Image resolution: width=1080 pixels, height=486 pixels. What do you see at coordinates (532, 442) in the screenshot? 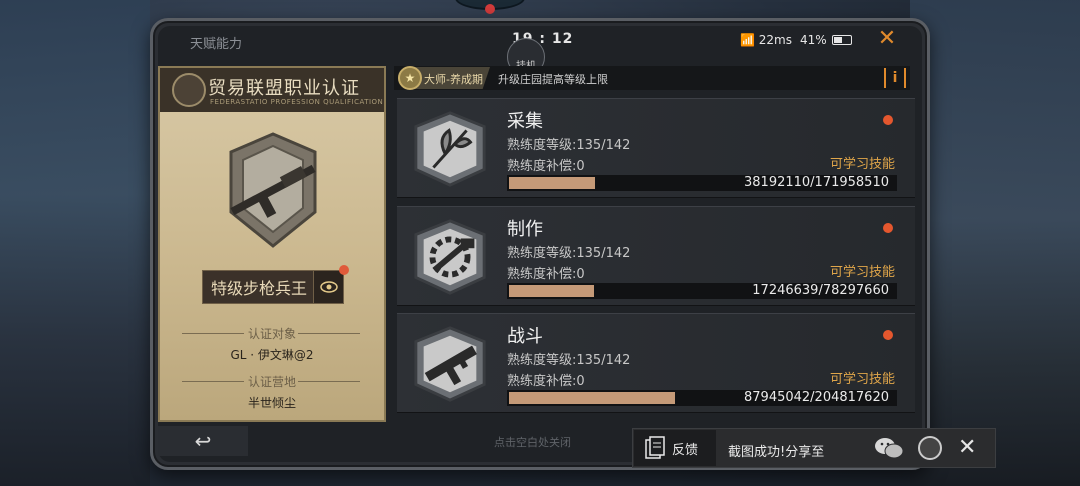
I see `tap-blank-close-hint: 点击空白处关闭` at bounding box center [532, 442].